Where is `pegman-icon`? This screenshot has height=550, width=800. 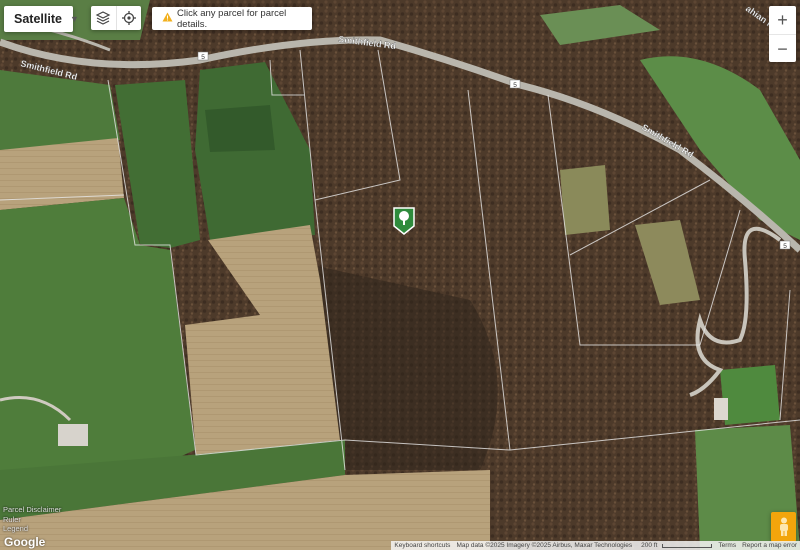 pegman-icon is located at coordinates (783, 527).